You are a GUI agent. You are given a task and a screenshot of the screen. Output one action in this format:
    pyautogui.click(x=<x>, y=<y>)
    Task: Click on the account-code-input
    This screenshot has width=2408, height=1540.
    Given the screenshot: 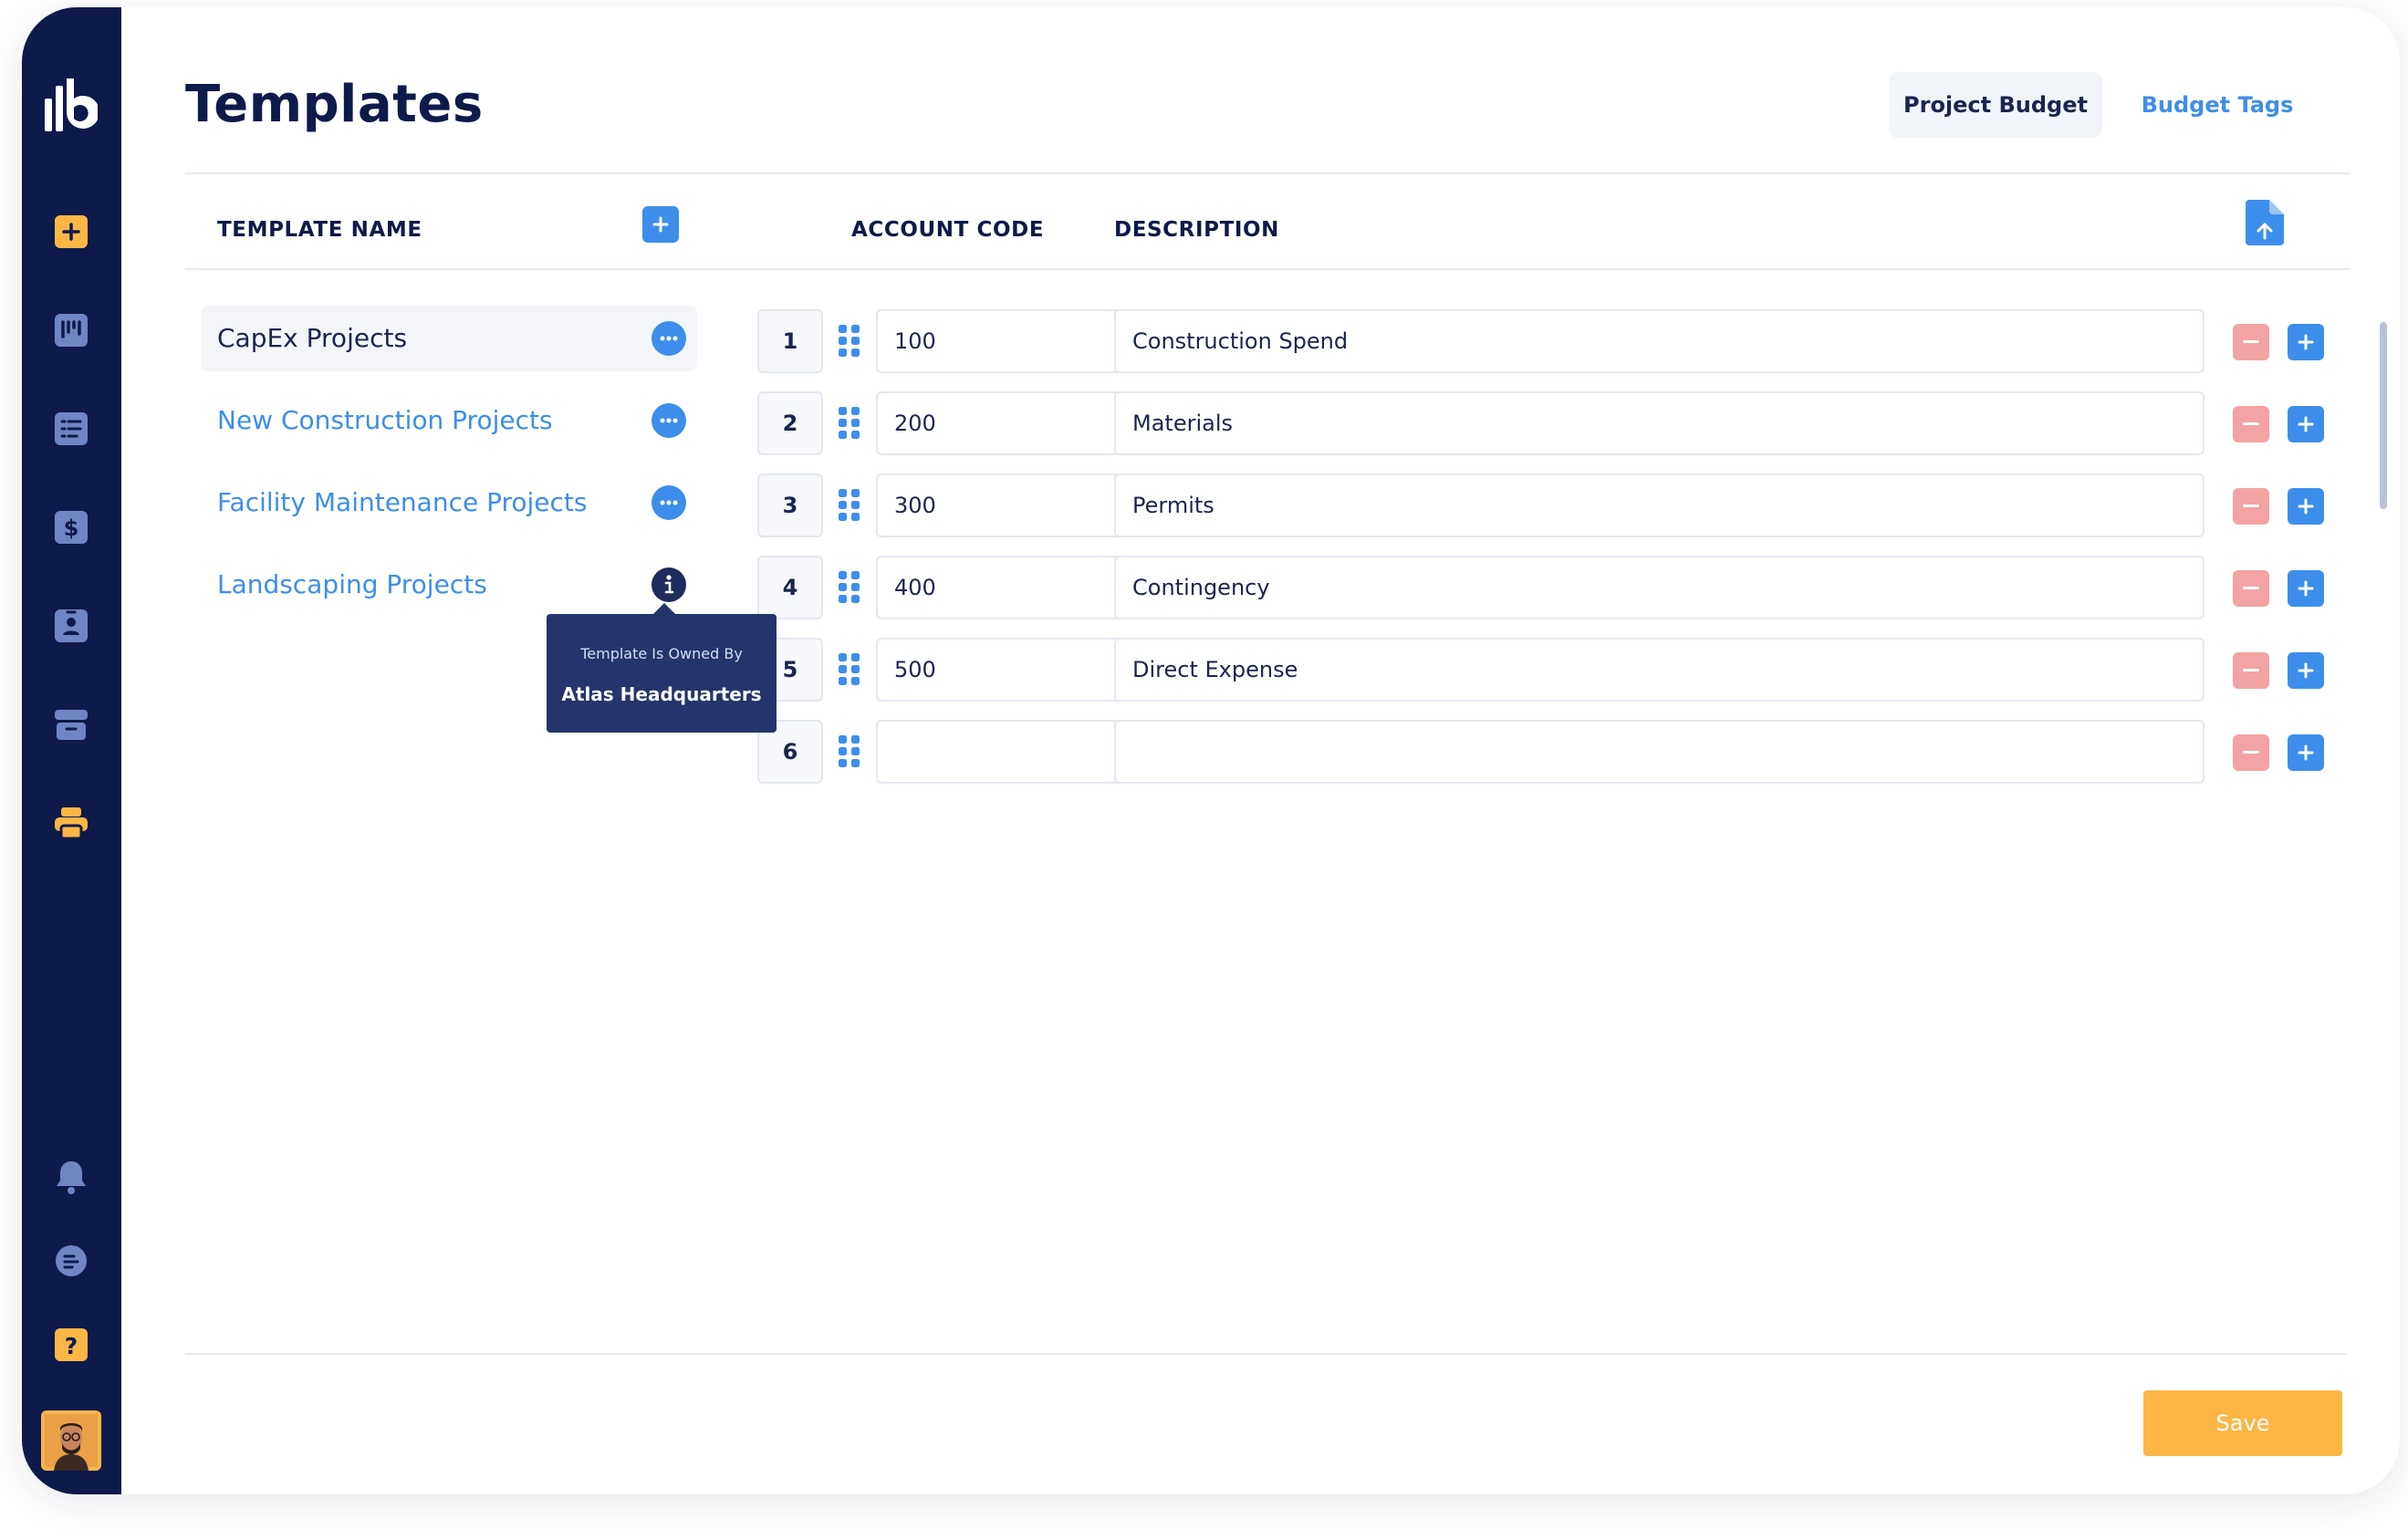 What is the action you would take?
    pyautogui.click(x=999, y=752)
    